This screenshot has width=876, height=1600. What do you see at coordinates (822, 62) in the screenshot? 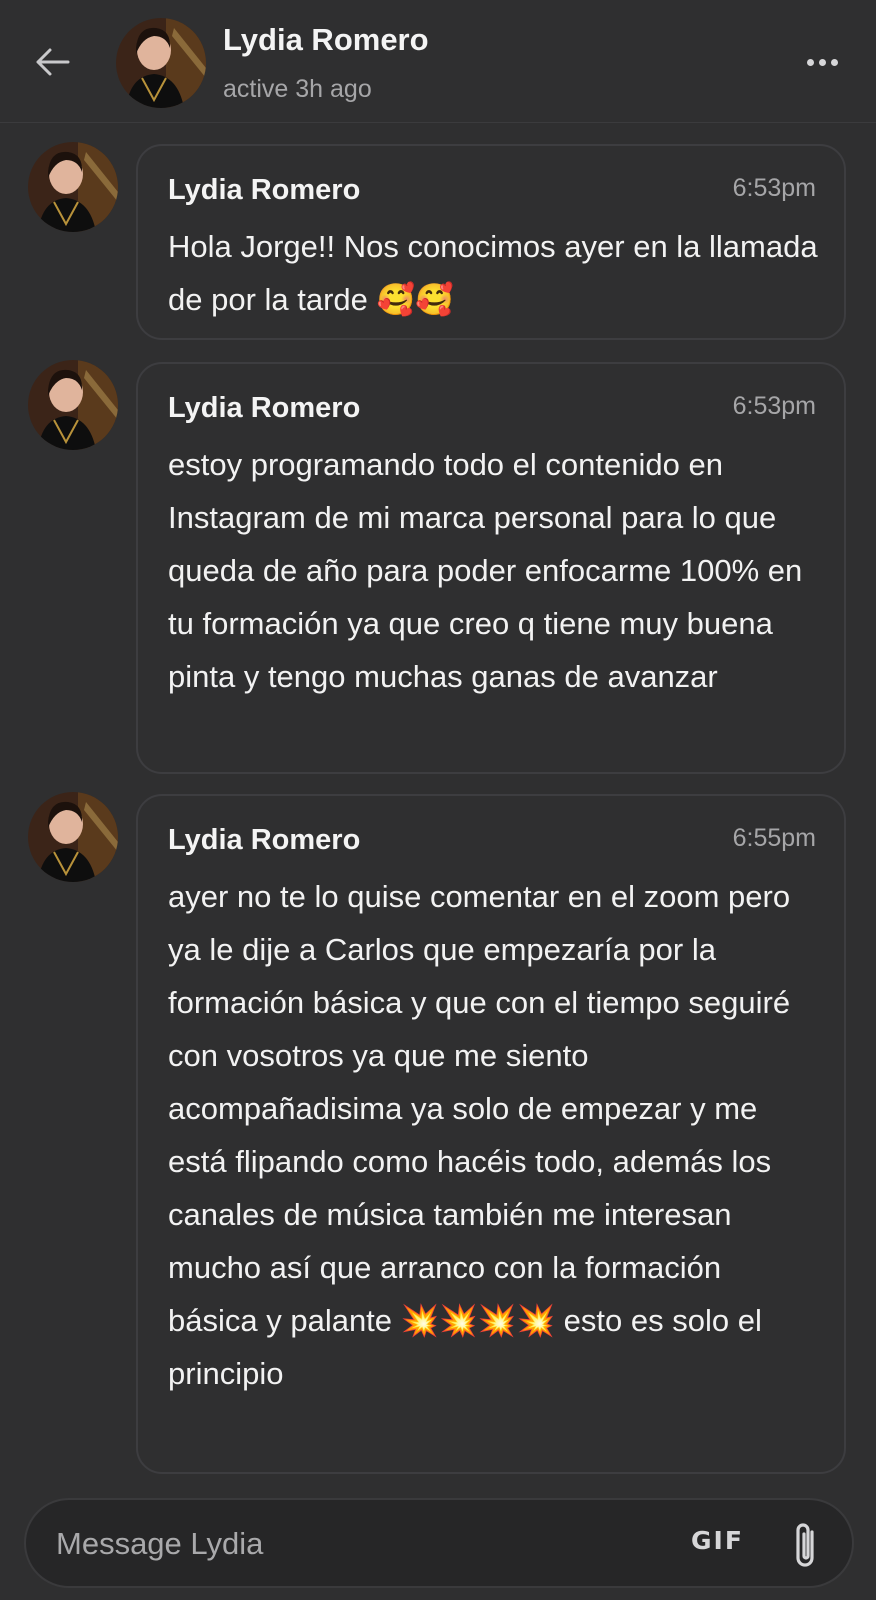
I see `more-options-button` at bounding box center [822, 62].